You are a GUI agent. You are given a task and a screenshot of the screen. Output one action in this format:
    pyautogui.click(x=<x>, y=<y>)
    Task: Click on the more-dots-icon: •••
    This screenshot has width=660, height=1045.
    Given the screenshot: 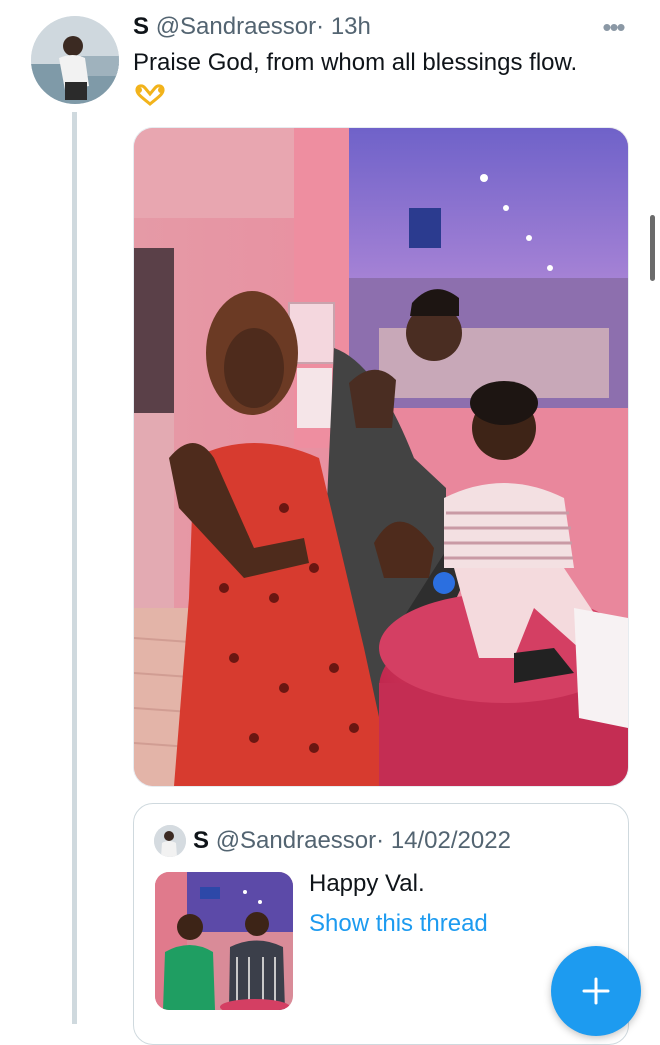 What is the action you would take?
    pyautogui.click(x=613, y=27)
    